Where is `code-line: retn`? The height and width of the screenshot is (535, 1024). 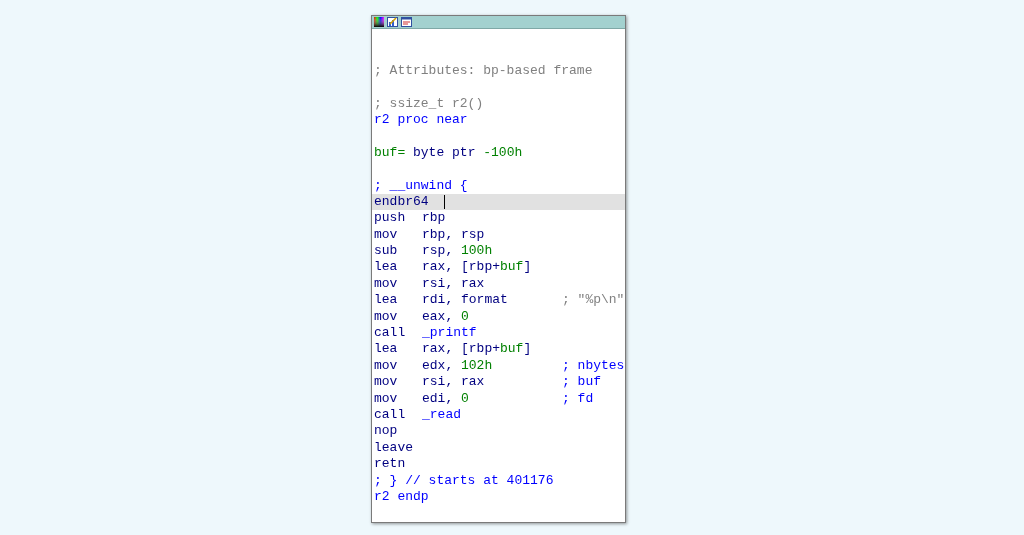
code-line: retn is located at coordinates (498, 464).